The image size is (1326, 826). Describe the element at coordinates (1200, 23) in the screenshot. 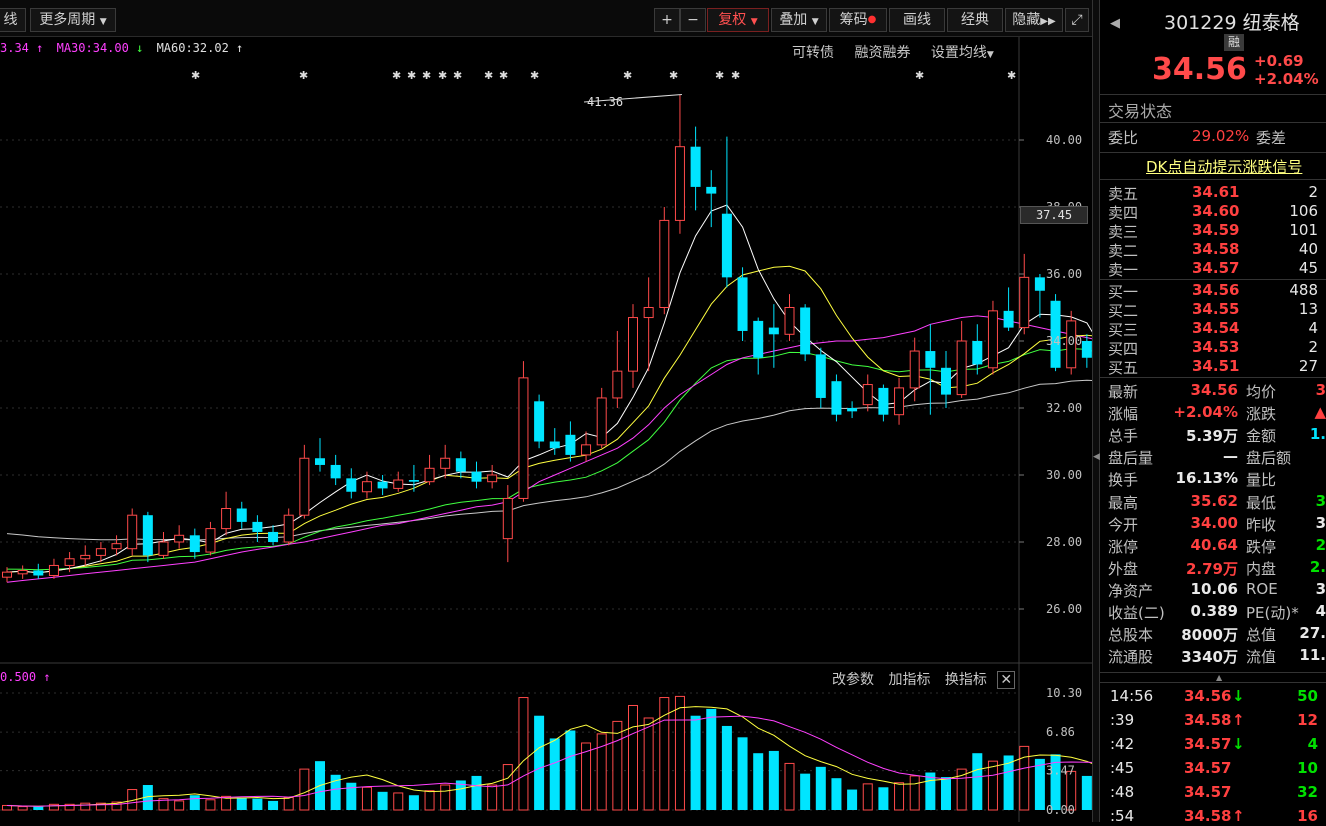

I see `stock-code: 301229` at that location.